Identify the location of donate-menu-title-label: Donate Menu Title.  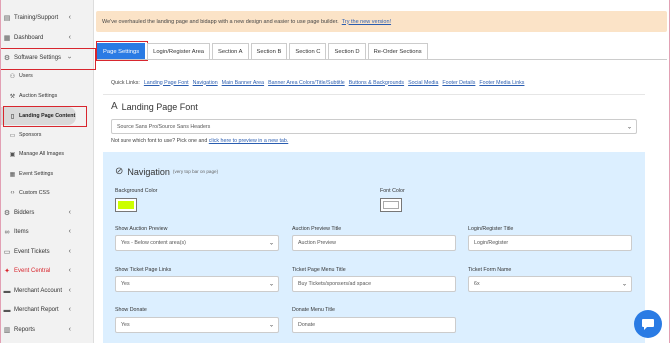
(313, 310).